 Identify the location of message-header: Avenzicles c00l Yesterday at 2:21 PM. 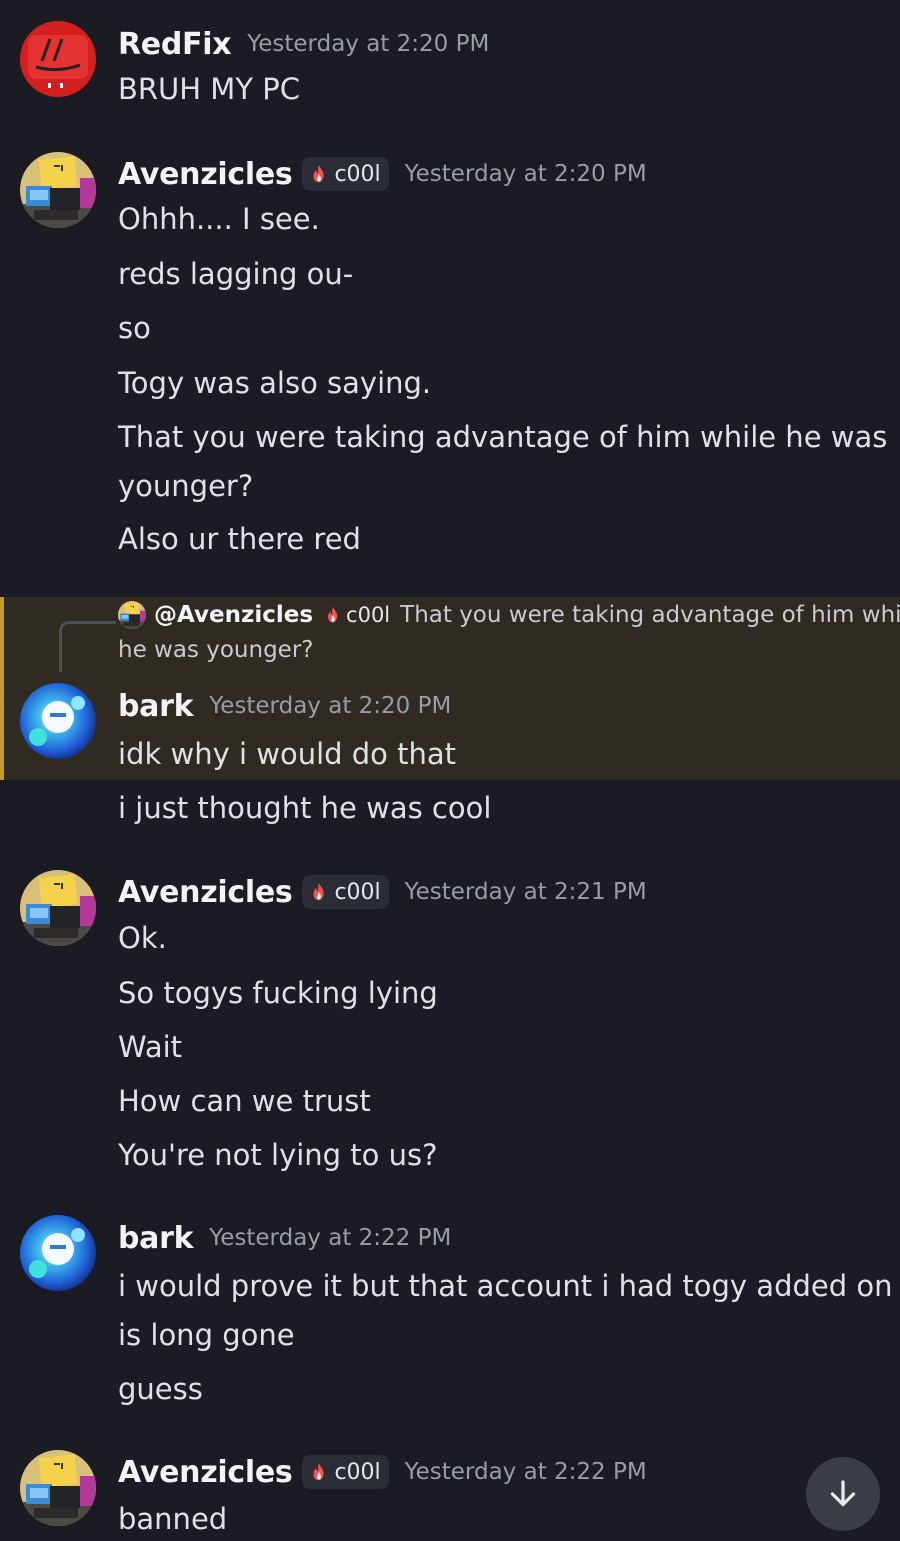
(382, 892).